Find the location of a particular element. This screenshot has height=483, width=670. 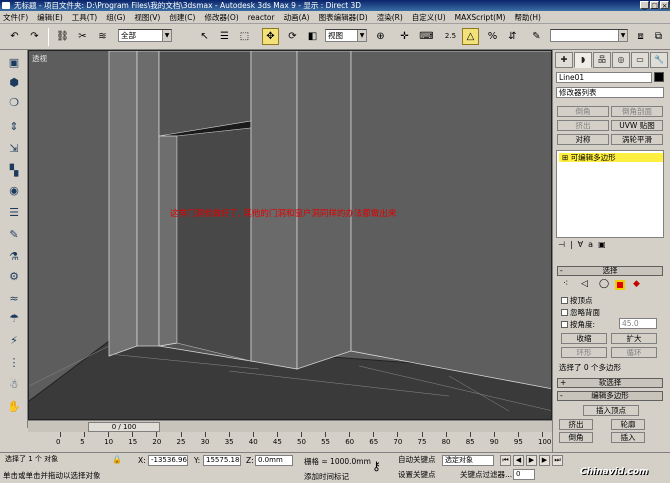

by-vertex-checkbox: 按顶点 is located at coordinates (577, 300).